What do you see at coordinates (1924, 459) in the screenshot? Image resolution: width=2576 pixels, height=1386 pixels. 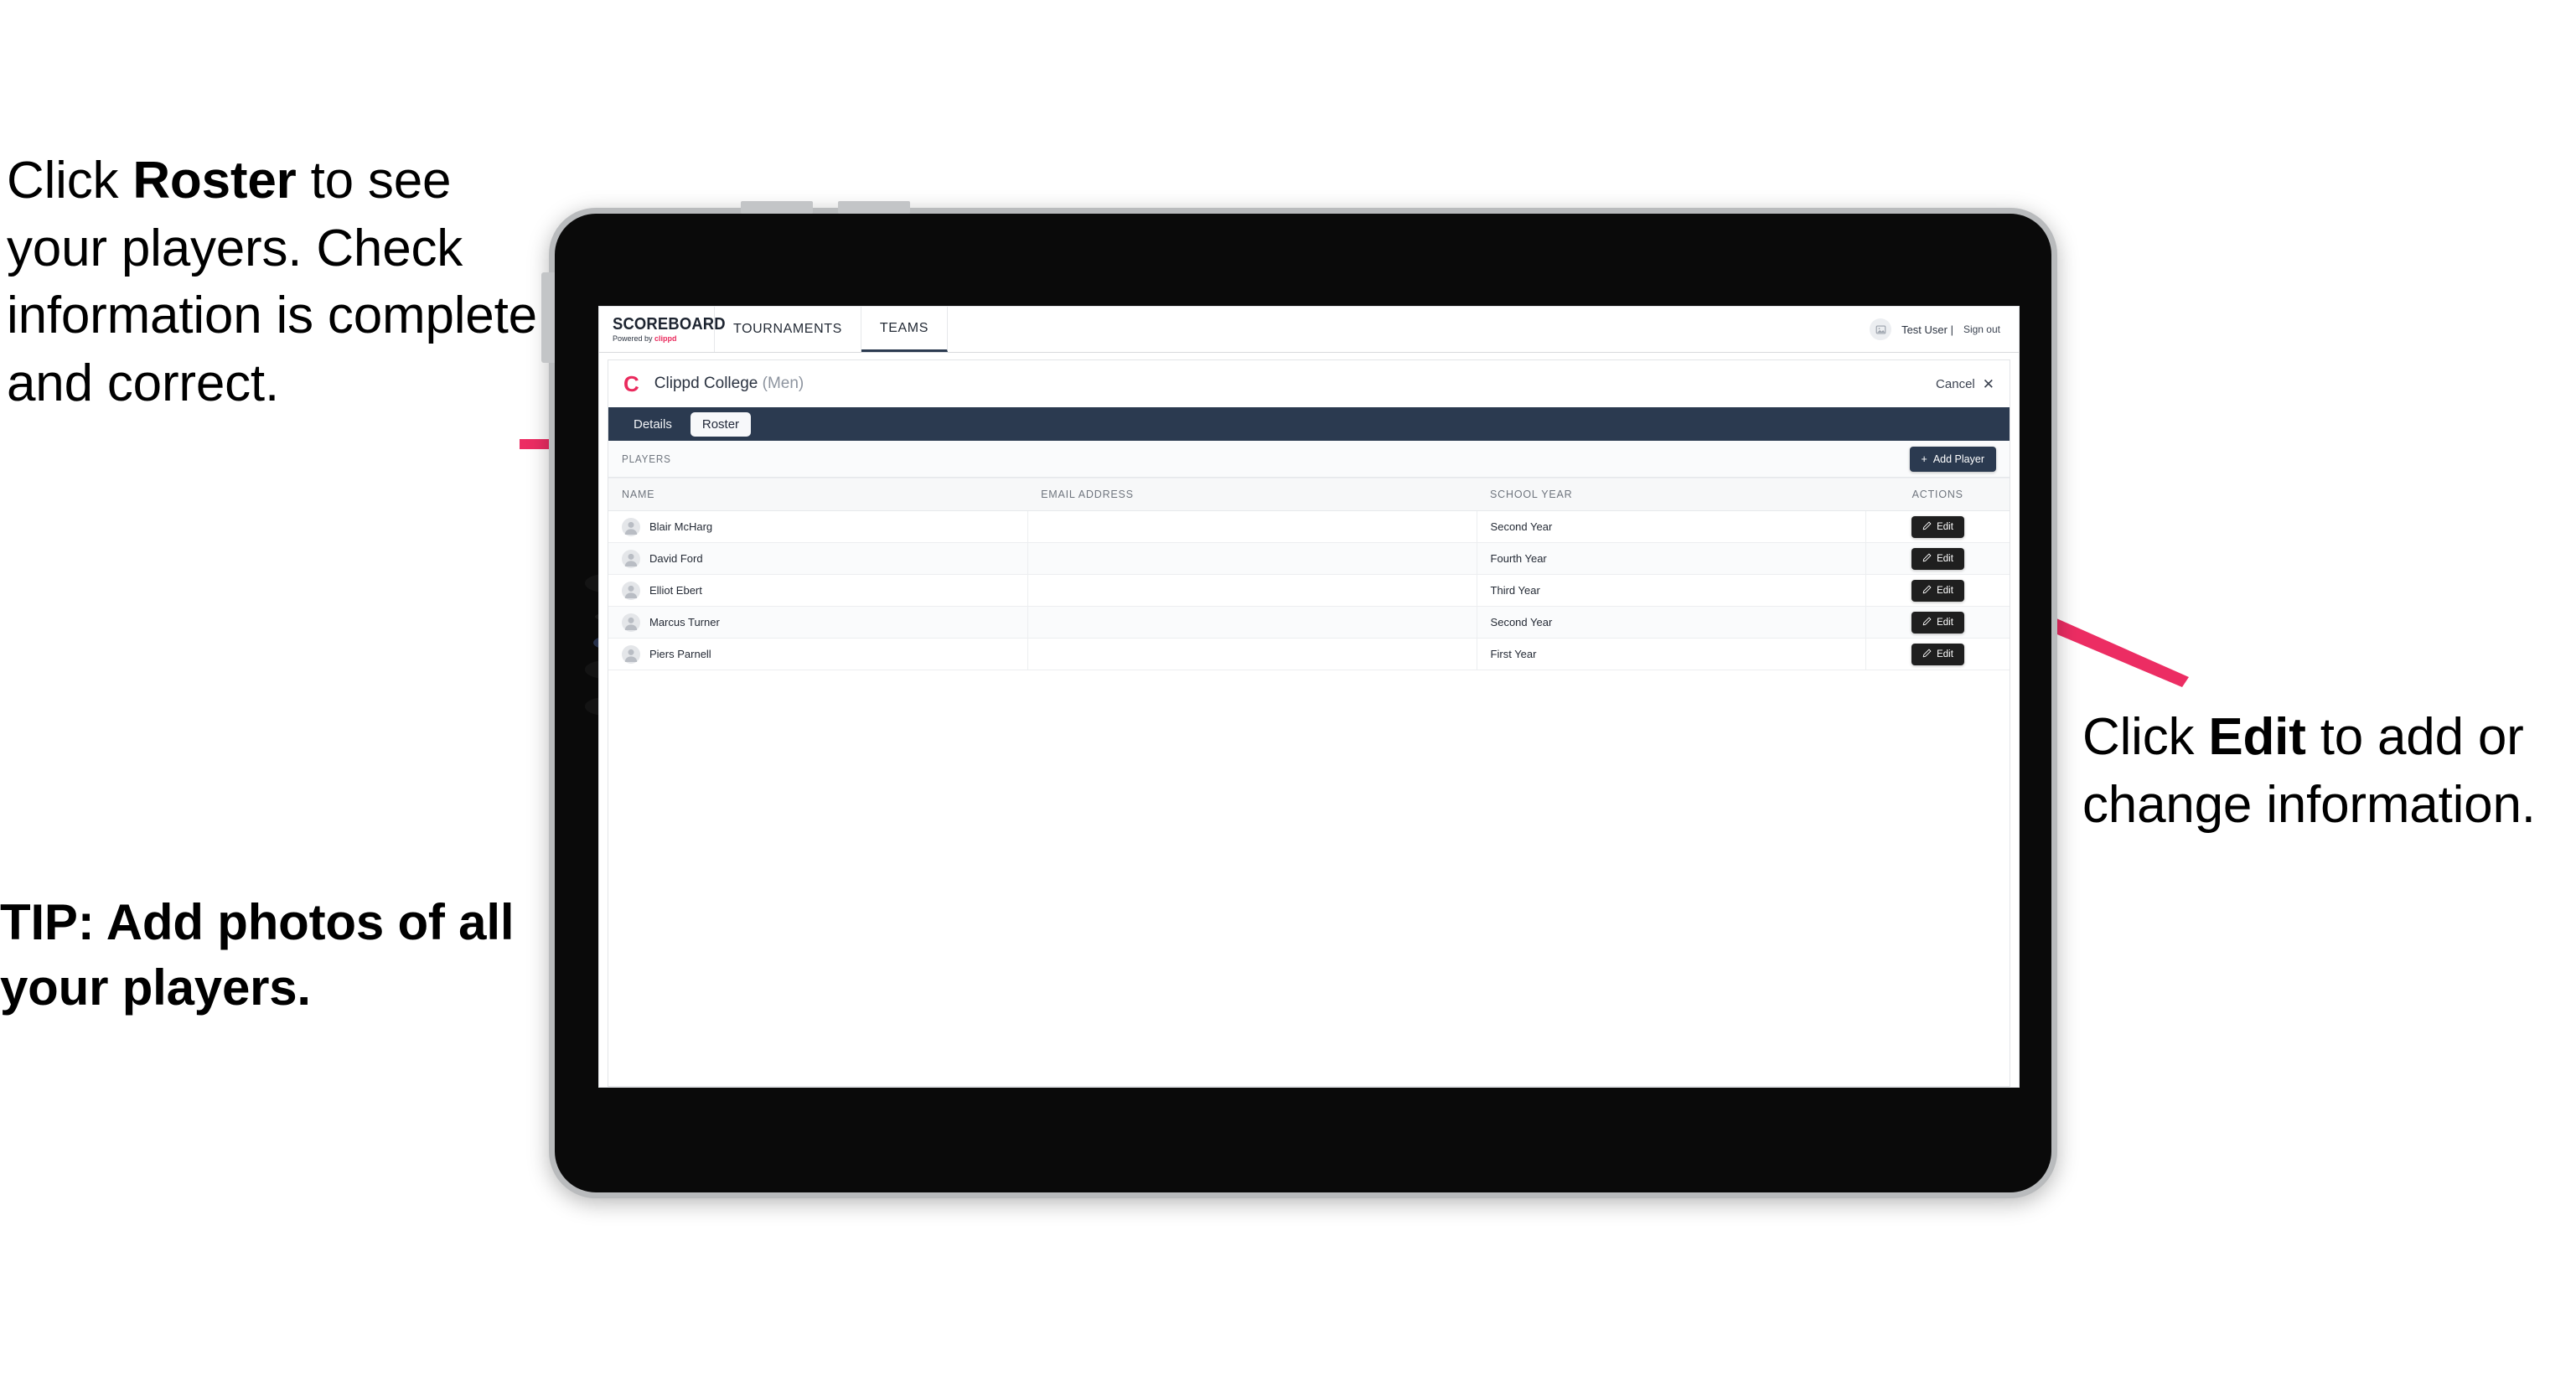 I see `plus-icon: +` at bounding box center [1924, 459].